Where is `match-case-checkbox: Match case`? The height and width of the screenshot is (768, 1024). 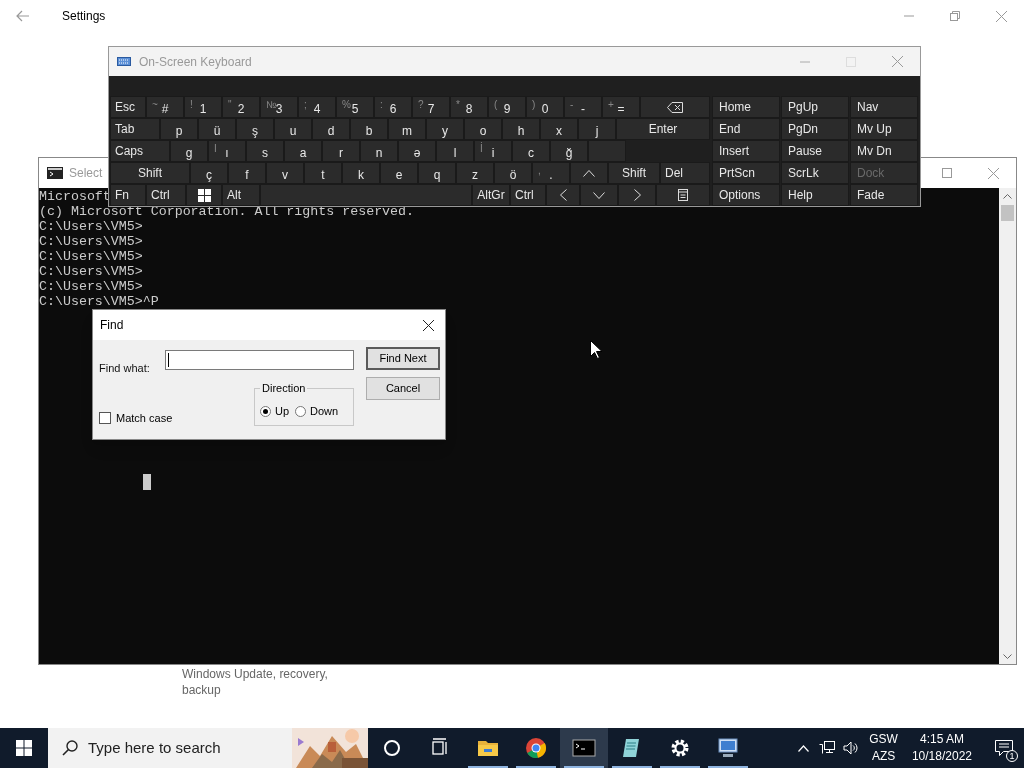
match-case-checkbox: Match case is located at coordinates (136, 418).